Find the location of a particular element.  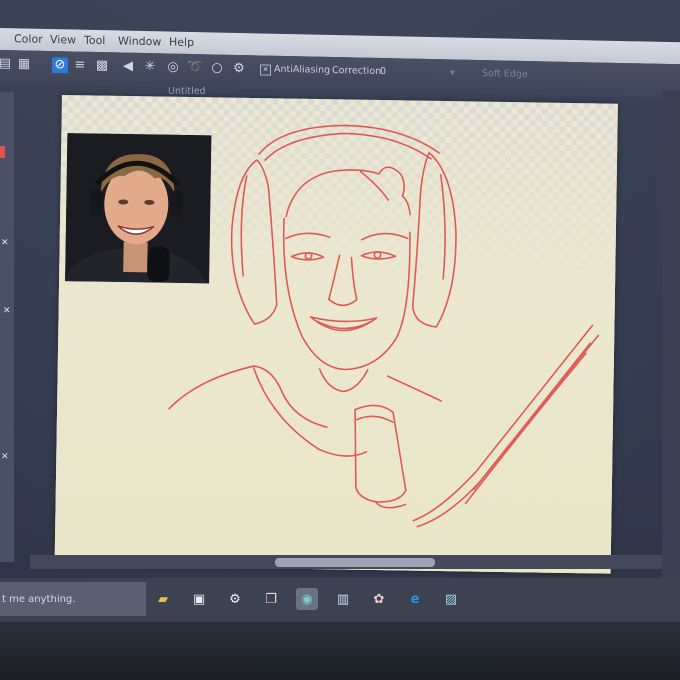

left-panel: ✕ ✕ ✕ is located at coordinates (7, 327).